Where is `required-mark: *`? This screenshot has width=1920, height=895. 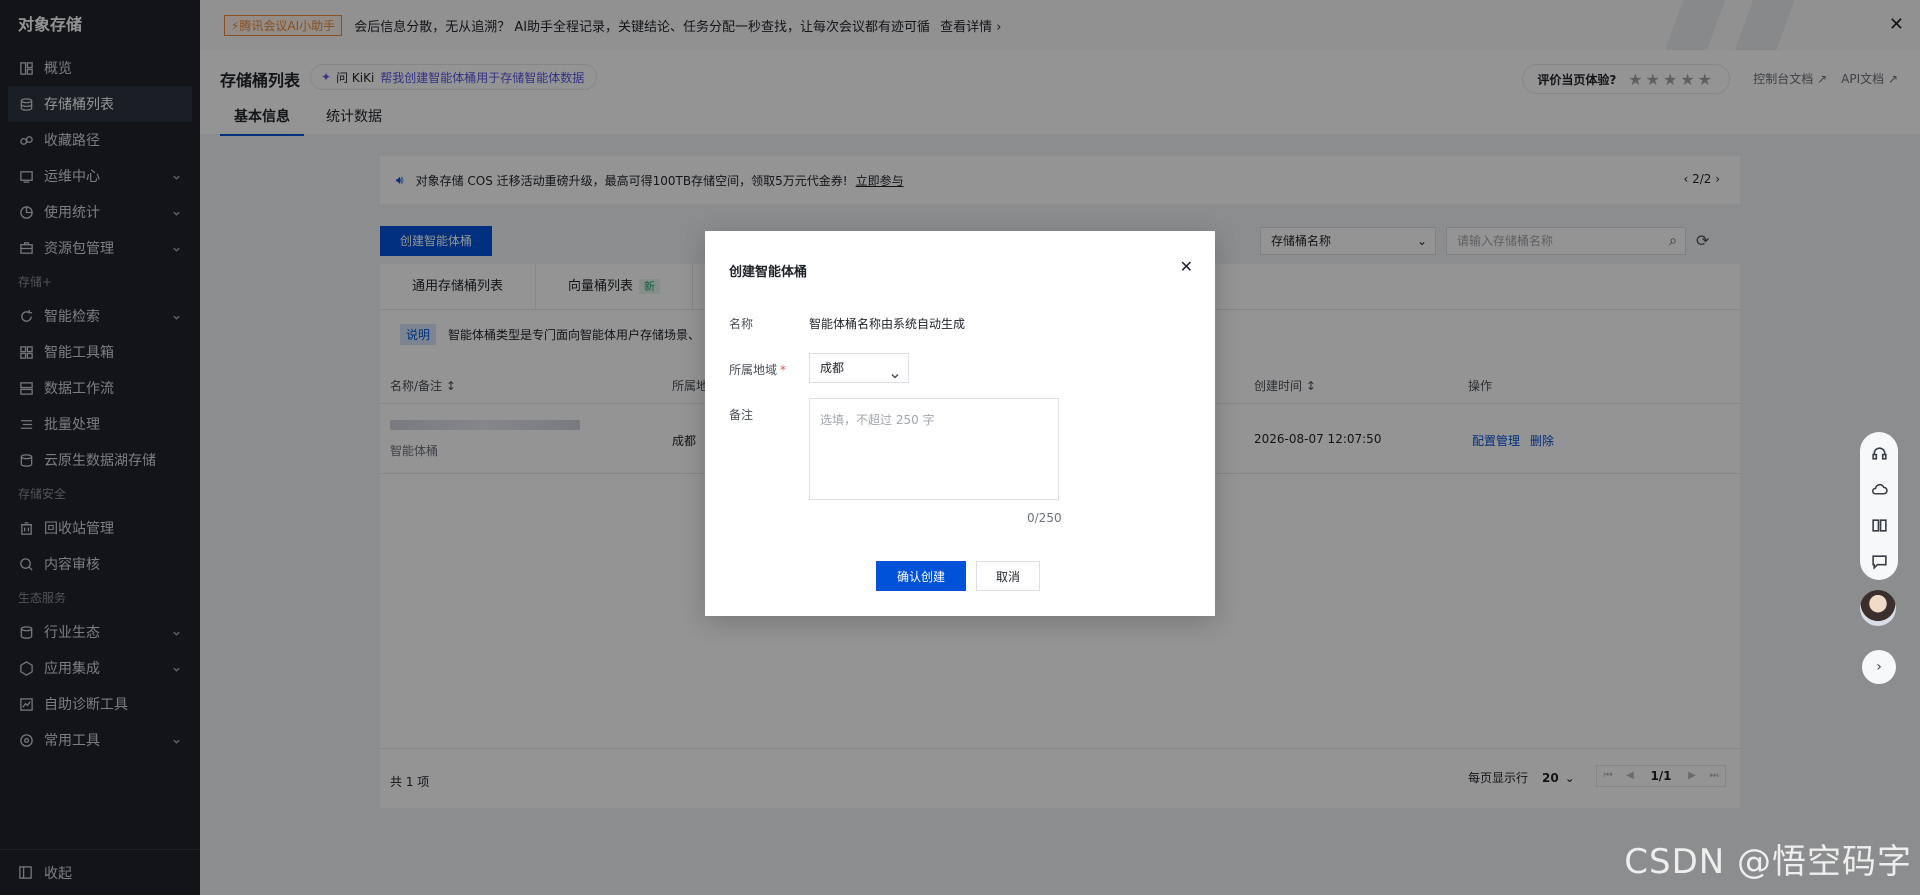 required-mark: * is located at coordinates (783, 370).